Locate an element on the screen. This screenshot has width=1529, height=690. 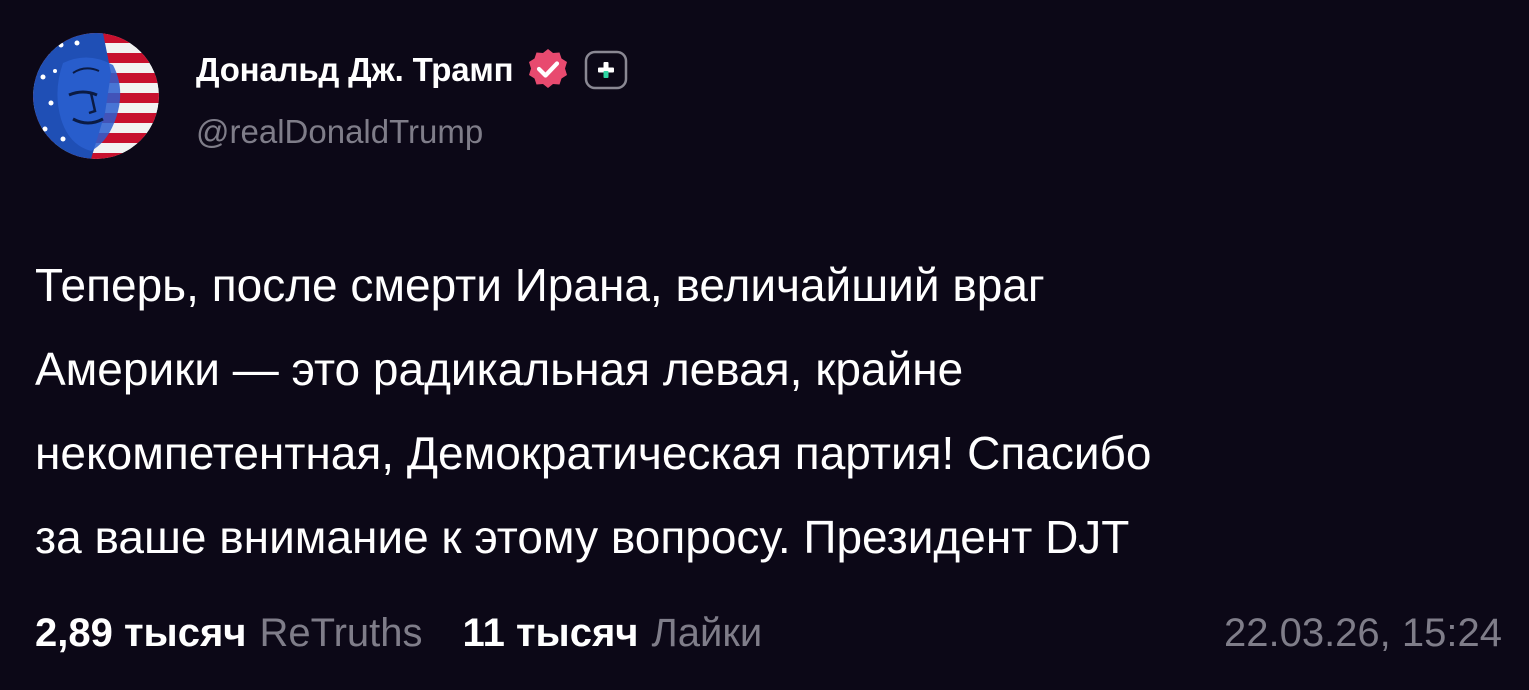
retruths-count: 2,89 тысяч is located at coordinates (141, 632).